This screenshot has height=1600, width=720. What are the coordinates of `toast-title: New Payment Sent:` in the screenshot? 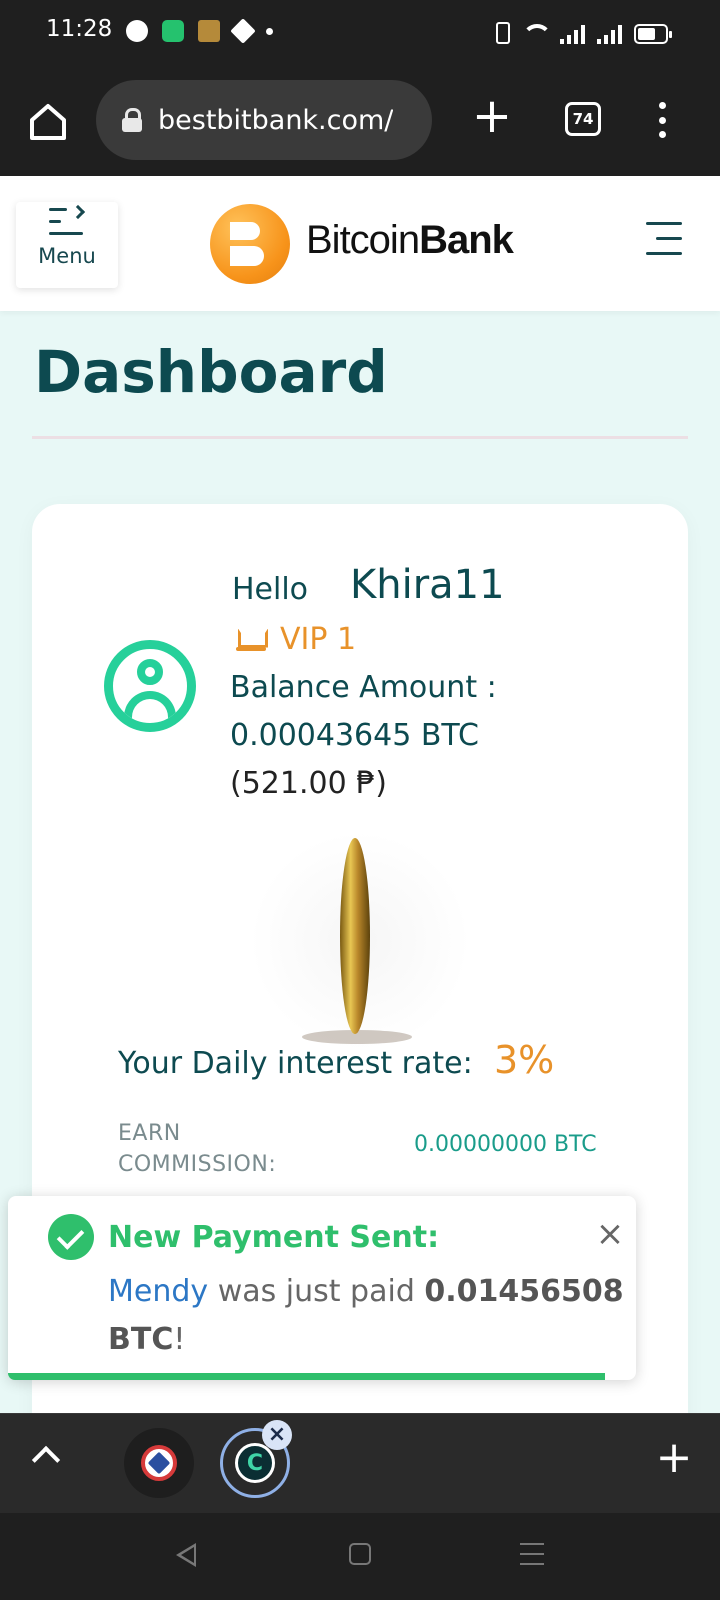 It's located at (274, 1237).